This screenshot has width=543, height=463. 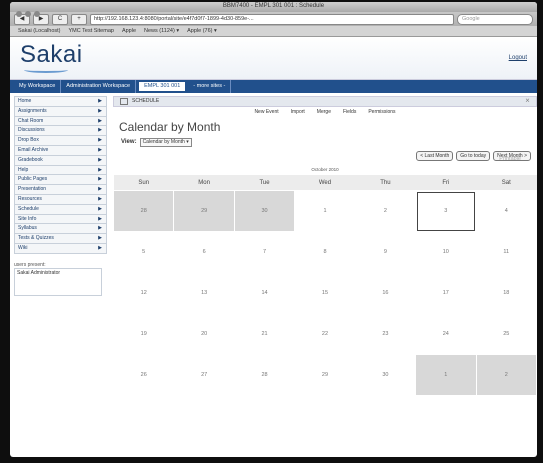 I want to click on calendar-week: 26 27 28 29 30 1 2, so click(x=324, y=375).